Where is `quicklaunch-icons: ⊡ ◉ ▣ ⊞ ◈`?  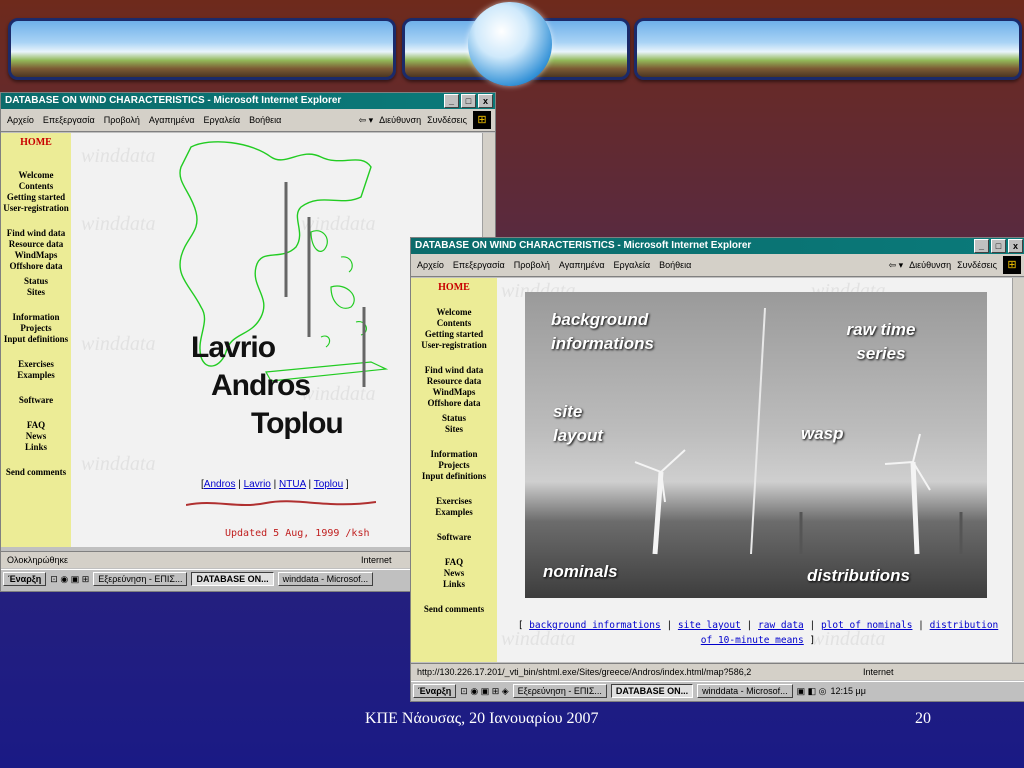
quicklaunch-icons: ⊡ ◉ ▣ ⊞ ◈ is located at coordinates (484, 691).